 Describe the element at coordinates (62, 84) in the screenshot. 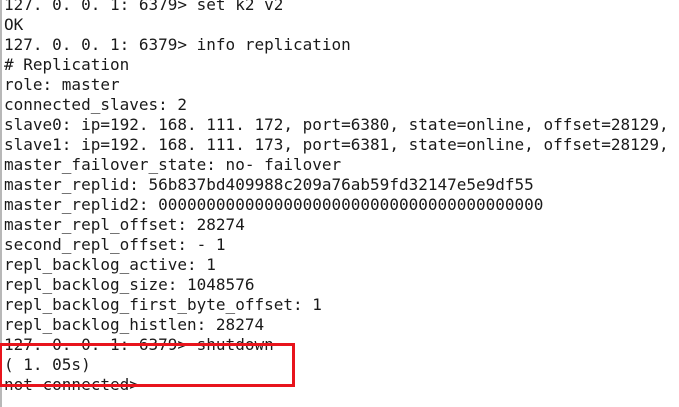

I see `terminal-line-role: role: master` at that location.